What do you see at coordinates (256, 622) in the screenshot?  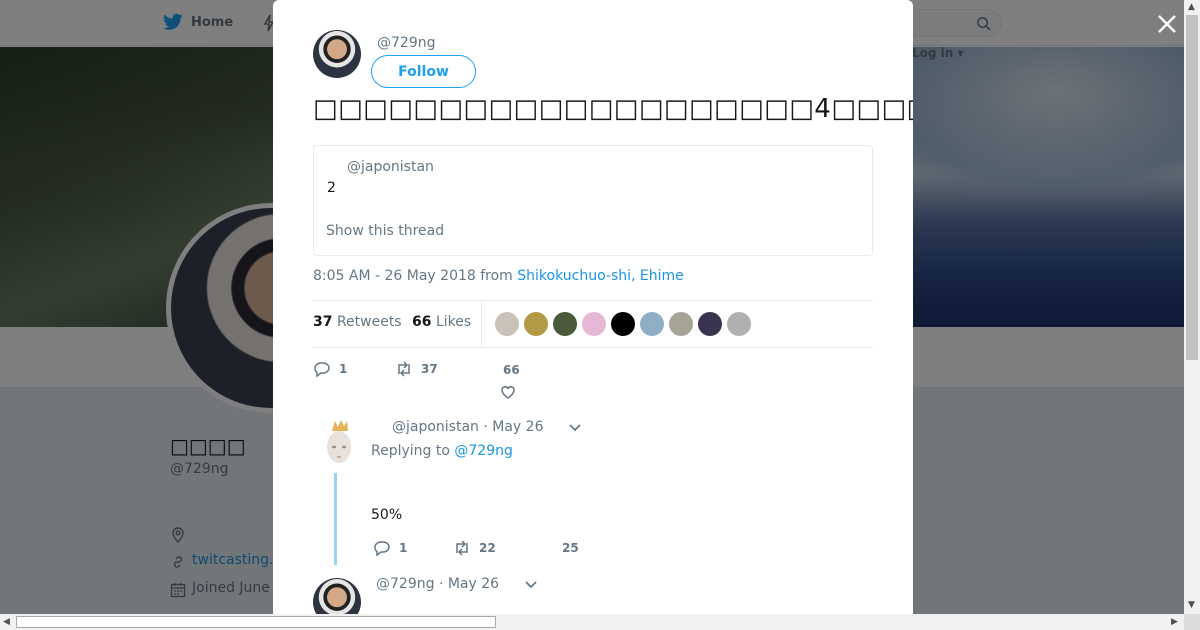 I see `horizontal-scroll-thumb` at bounding box center [256, 622].